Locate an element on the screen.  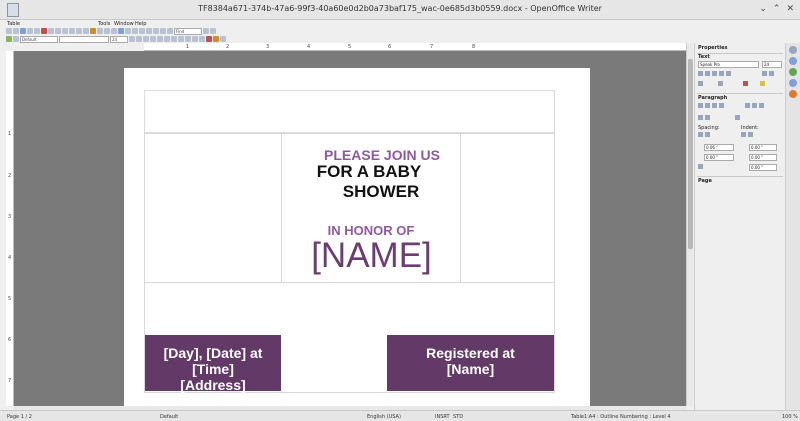
minimize-button: ⌄ is located at coordinates (763, 9).